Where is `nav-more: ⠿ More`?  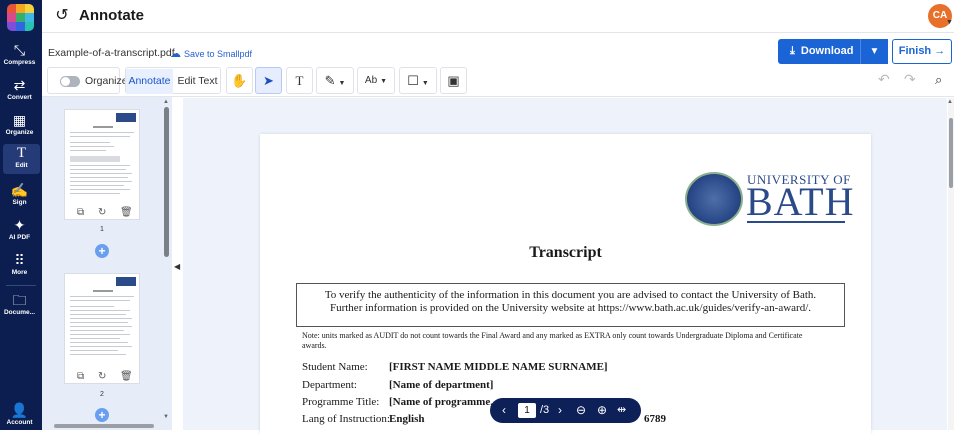
nav-more: ⠿ More is located at coordinates (19, 267).